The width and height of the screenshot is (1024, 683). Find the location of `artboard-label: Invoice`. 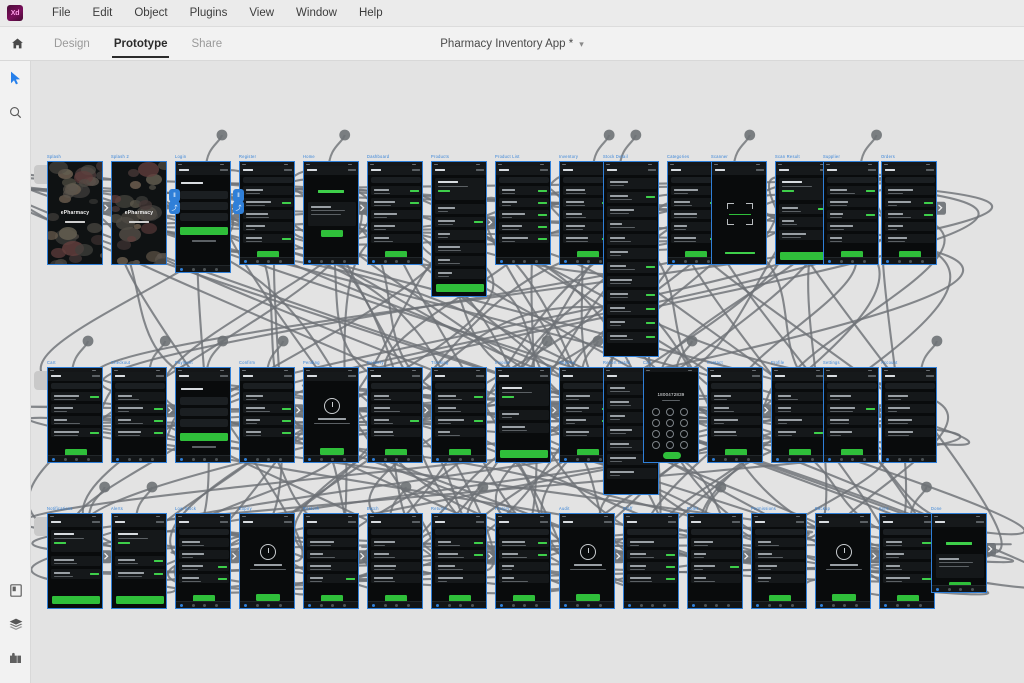

artboard-label: Invoice is located at coordinates (502, 363).